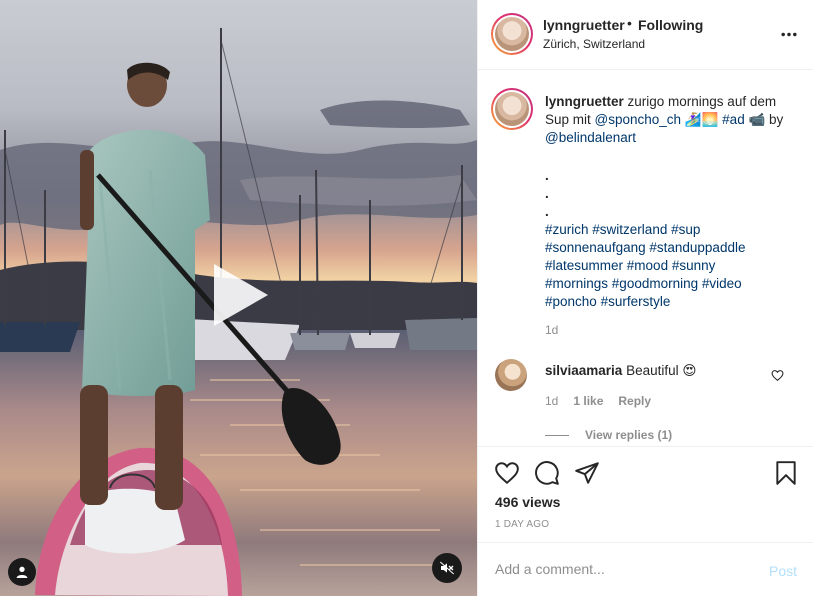  What do you see at coordinates (522, 524) in the screenshot?
I see `post-date: 1 DAY AGO` at bounding box center [522, 524].